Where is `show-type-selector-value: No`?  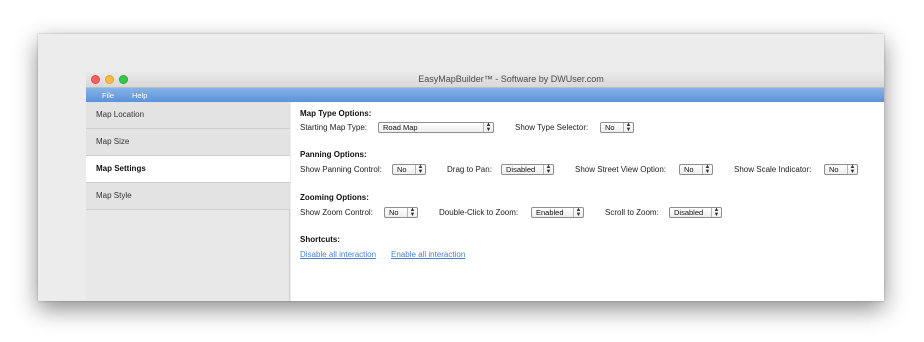 show-type-selector-value: No is located at coordinates (610, 127).